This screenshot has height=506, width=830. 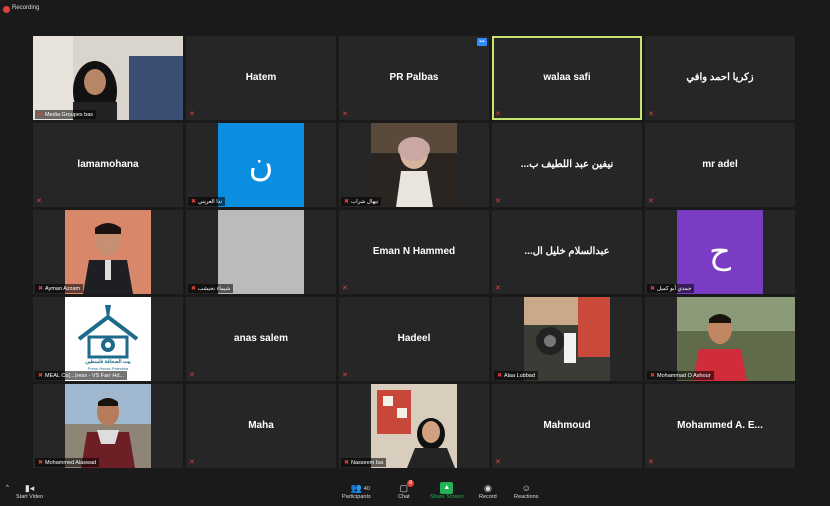 I want to click on recording-indicator: Recording, so click(x=415, y=10).